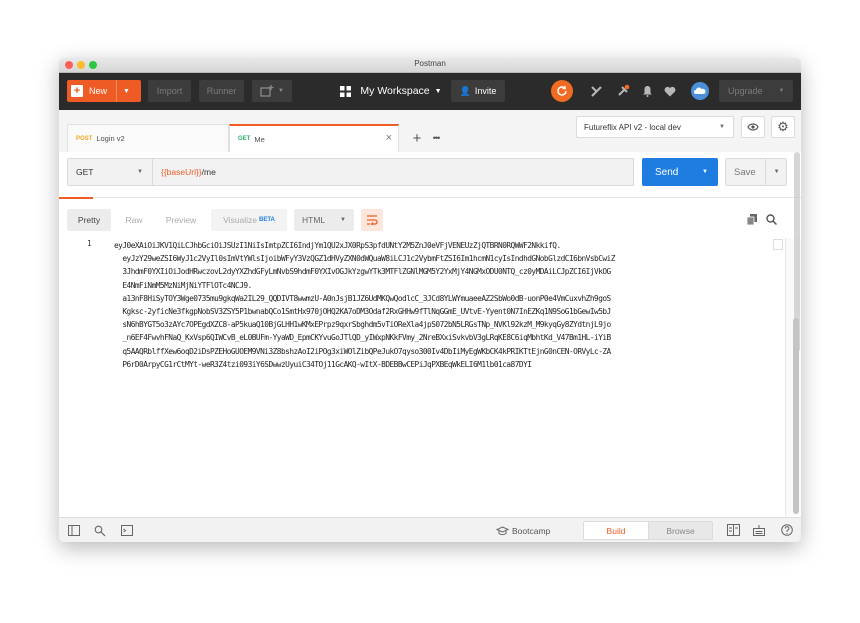 Image resolution: width=860 pixels, height=623 pixels. I want to click on new-button: + New ▼, so click(104, 91).